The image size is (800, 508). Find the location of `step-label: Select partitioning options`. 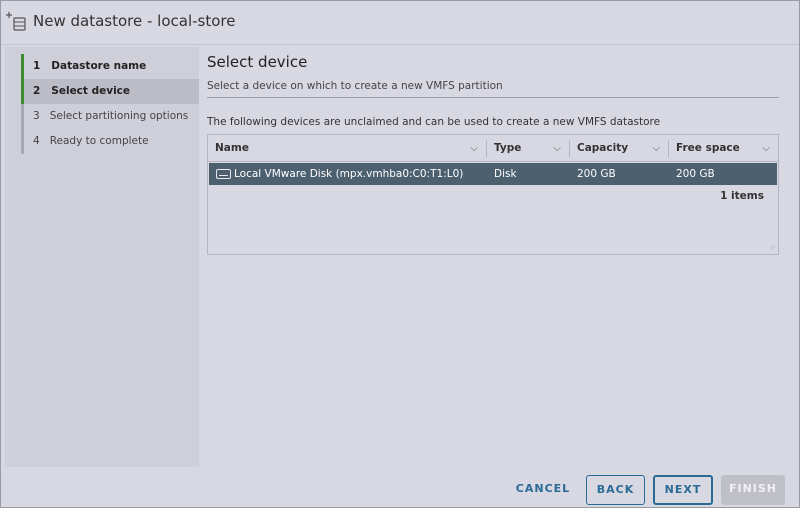

step-label: Select partitioning options is located at coordinates (119, 116).